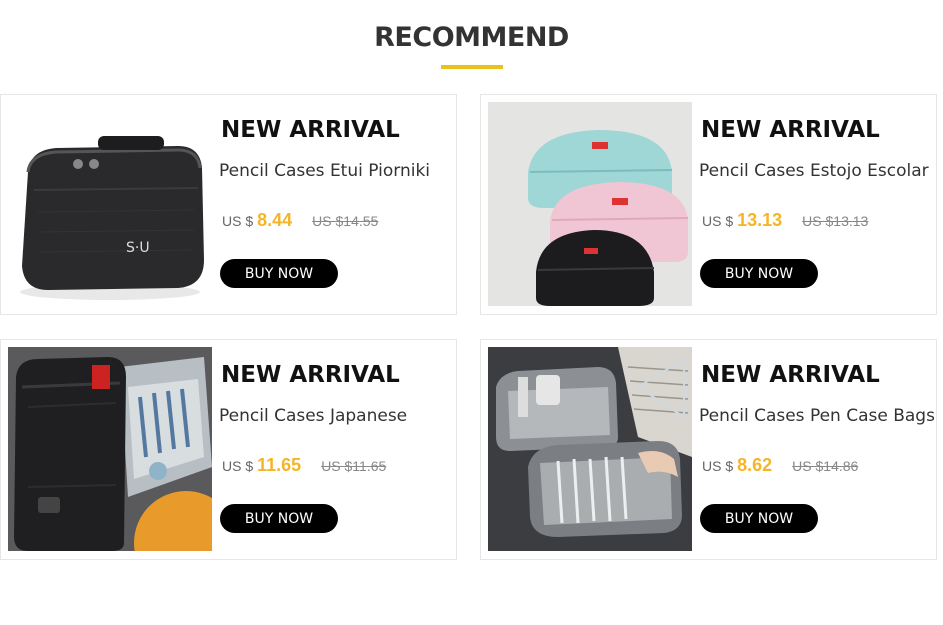 Image resolution: width=943 pixels, height=625 pixels. I want to click on original-price: US $14.86, so click(825, 466).